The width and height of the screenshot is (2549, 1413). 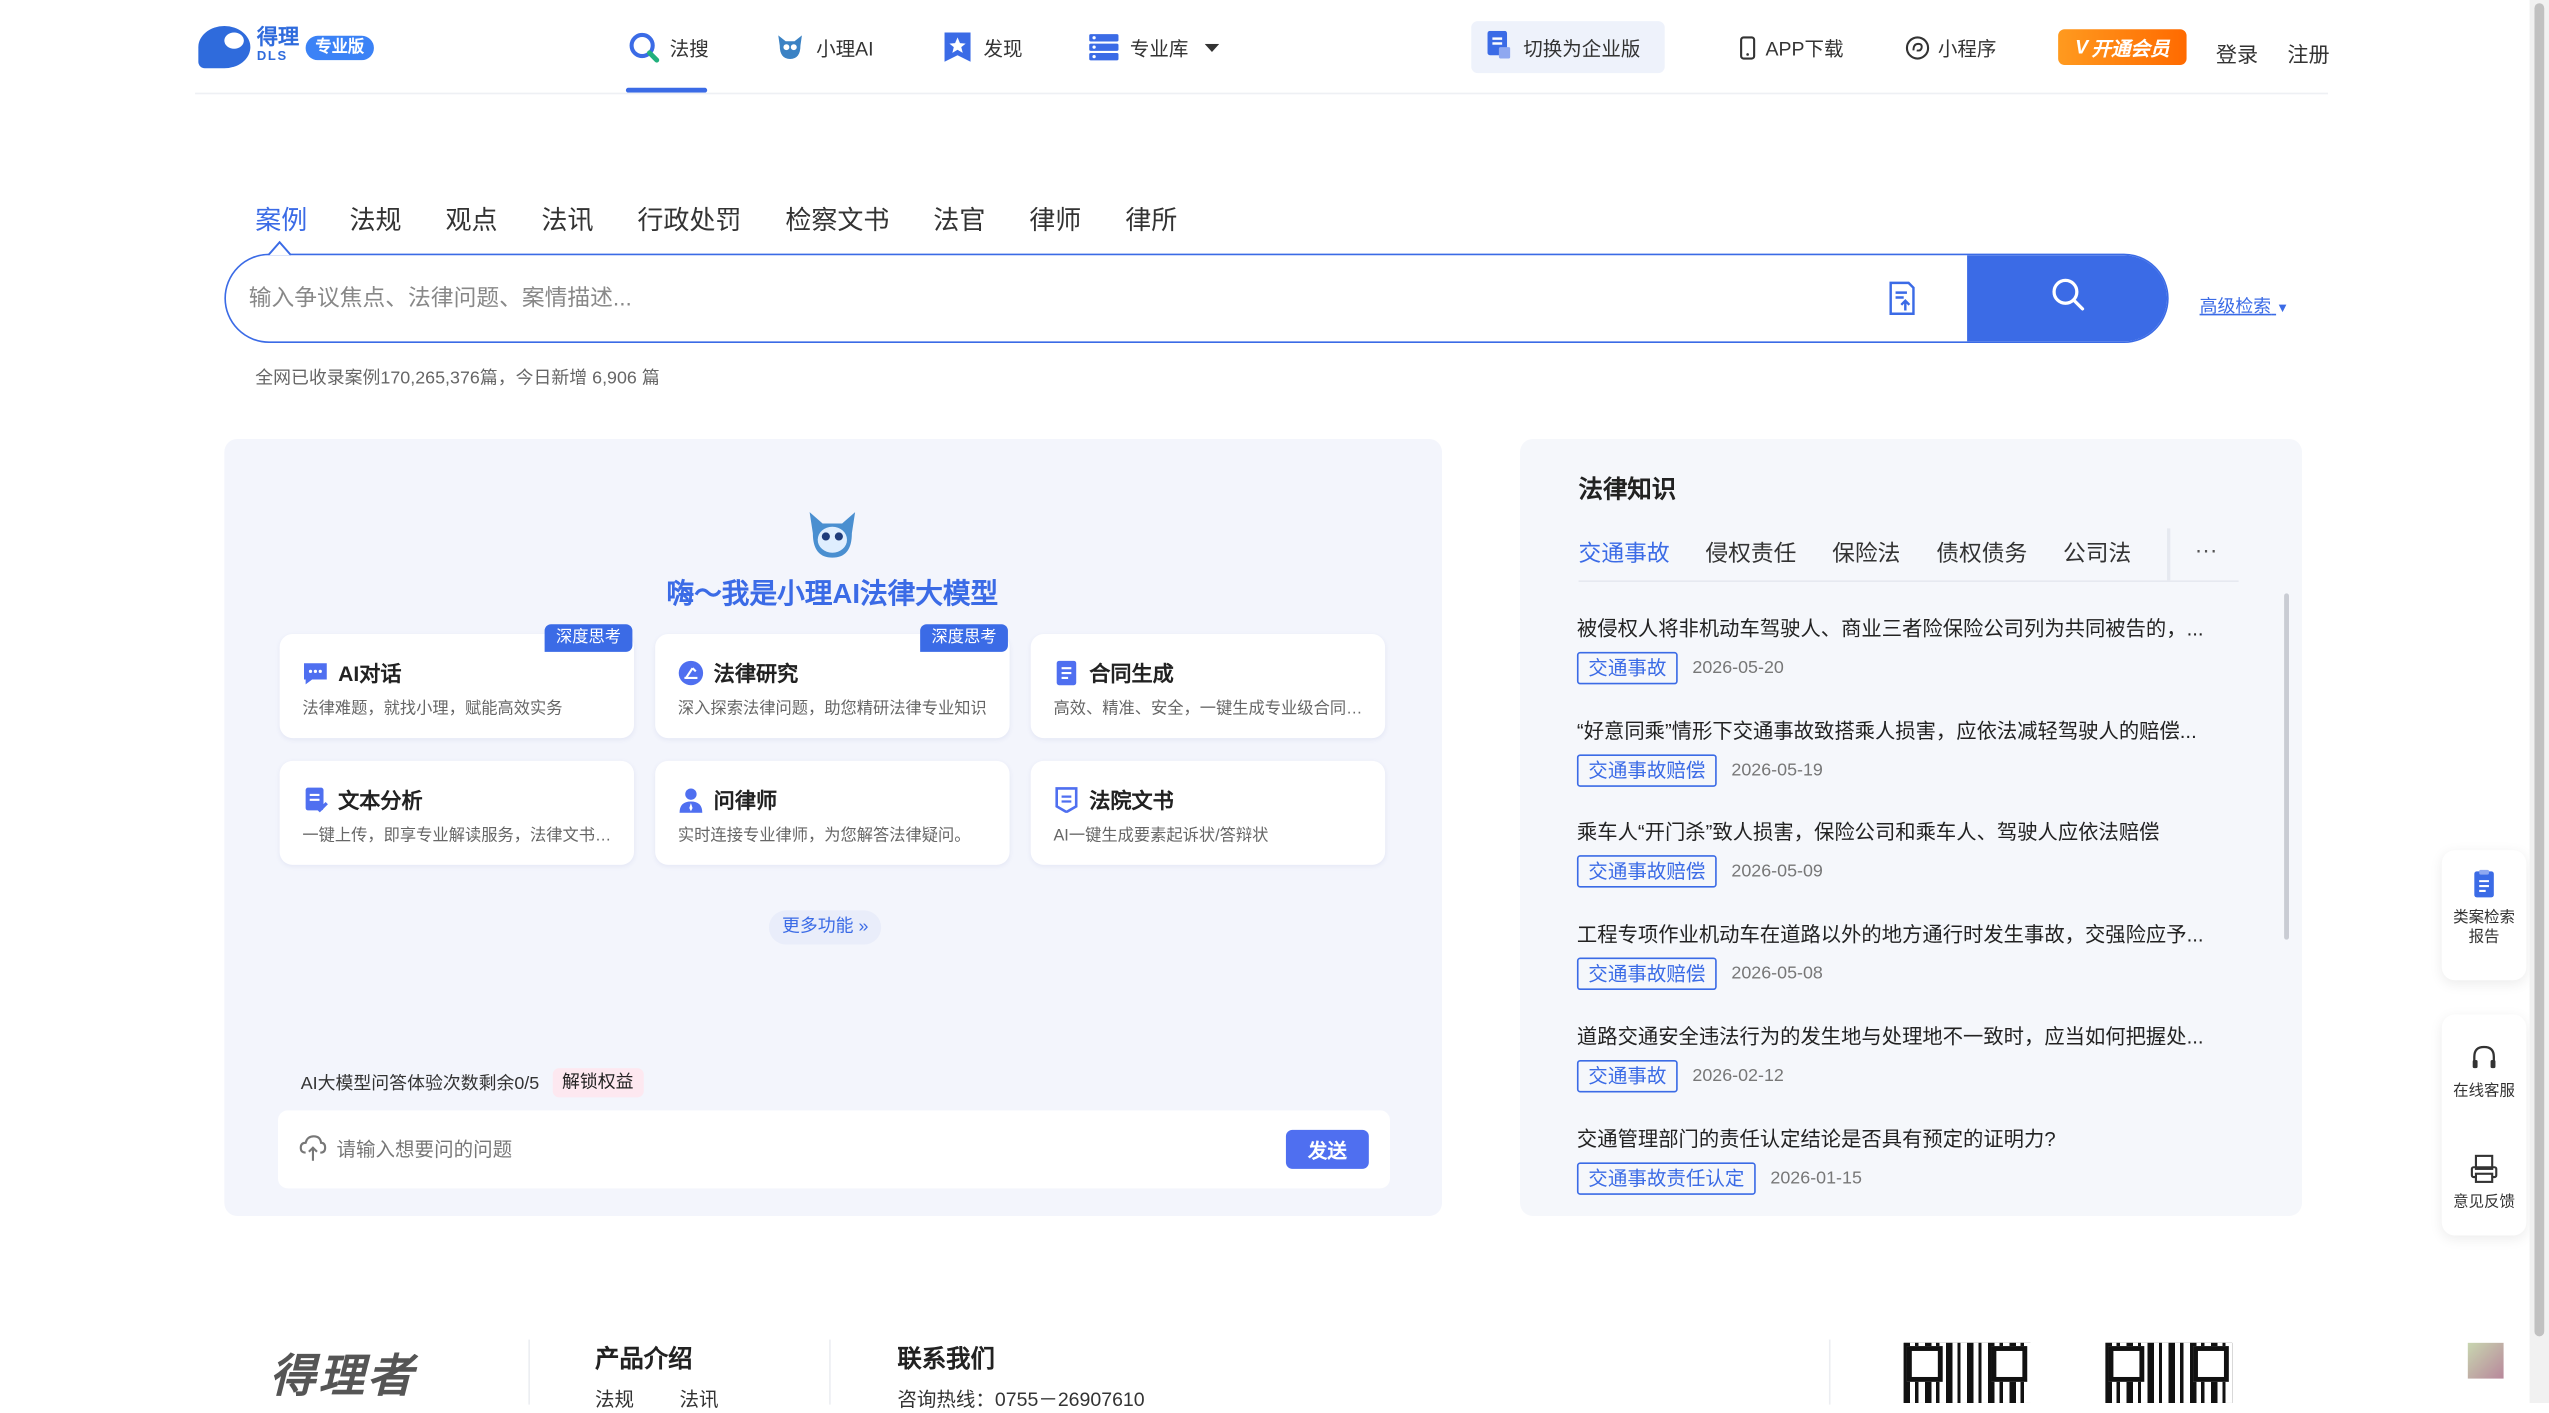 What do you see at coordinates (2484, 1183) in the screenshot?
I see `feedback-button: 意见反馈` at bounding box center [2484, 1183].